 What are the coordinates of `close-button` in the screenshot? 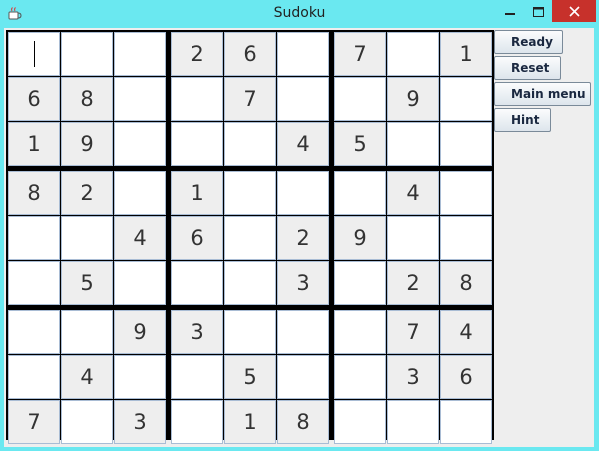 It's located at (574, 11).